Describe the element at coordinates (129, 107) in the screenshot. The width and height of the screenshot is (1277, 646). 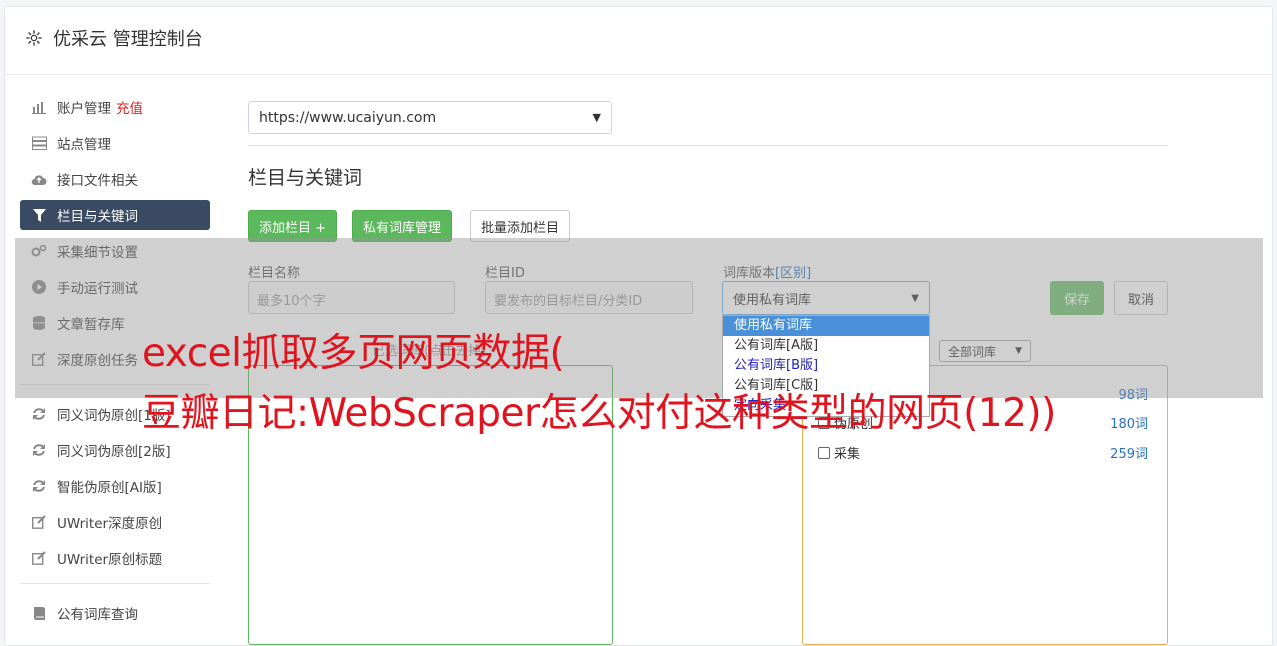
I see `recharge-link: 充值` at that location.